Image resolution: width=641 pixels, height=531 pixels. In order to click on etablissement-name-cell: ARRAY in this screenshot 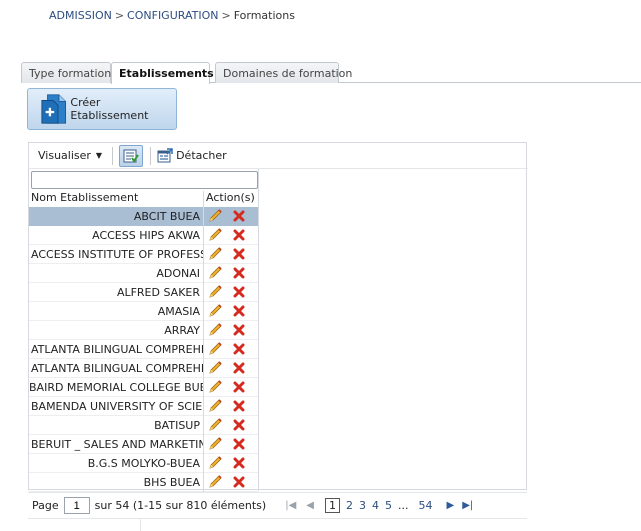, I will do `click(116, 330)`.